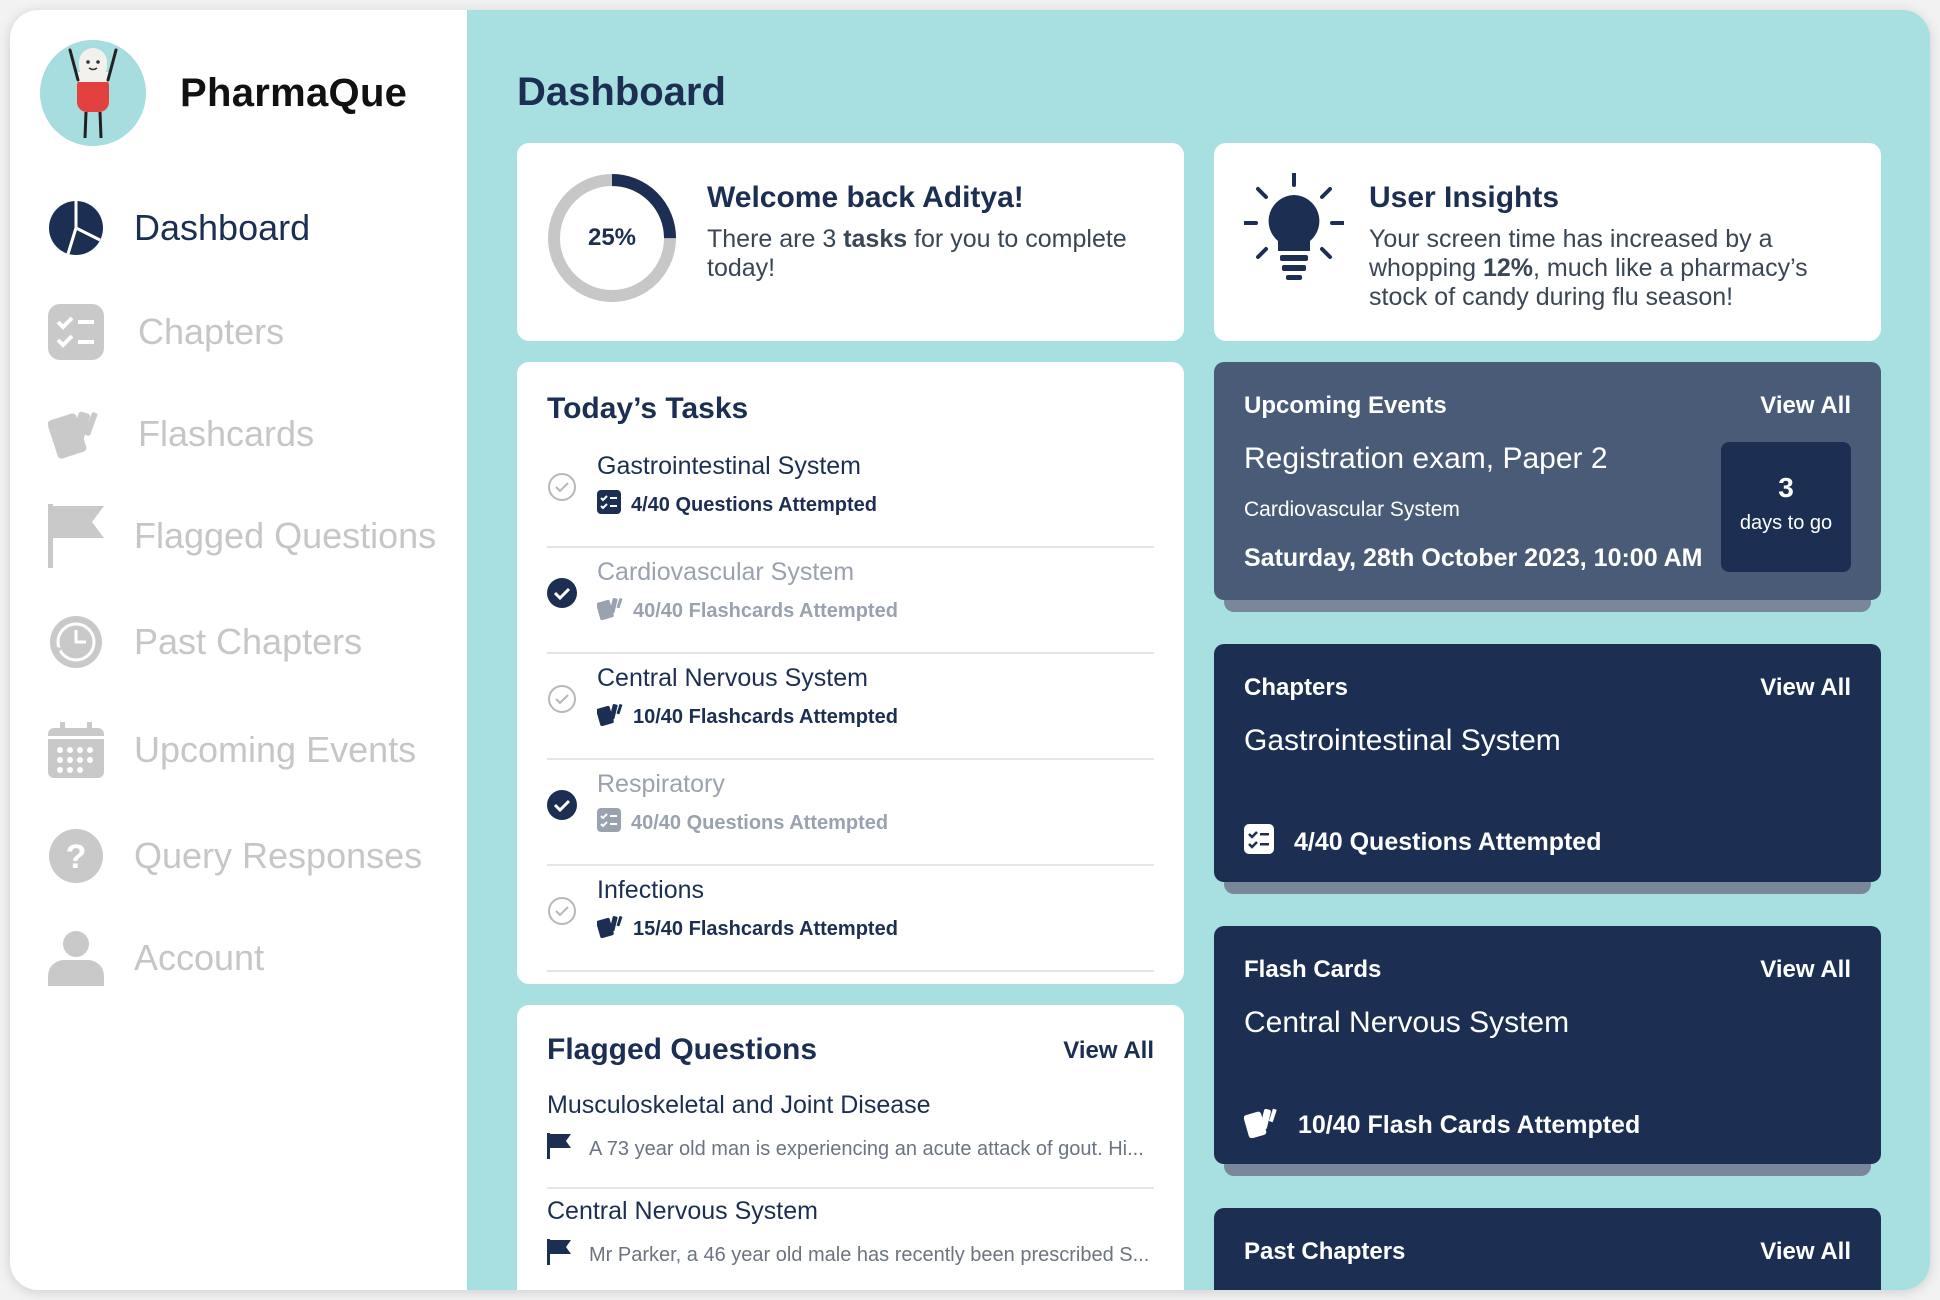 Image resolution: width=1940 pixels, height=1300 pixels. Describe the element at coordinates (285, 535) in the screenshot. I see `sidebar-item-label: Flagged Questions` at that location.